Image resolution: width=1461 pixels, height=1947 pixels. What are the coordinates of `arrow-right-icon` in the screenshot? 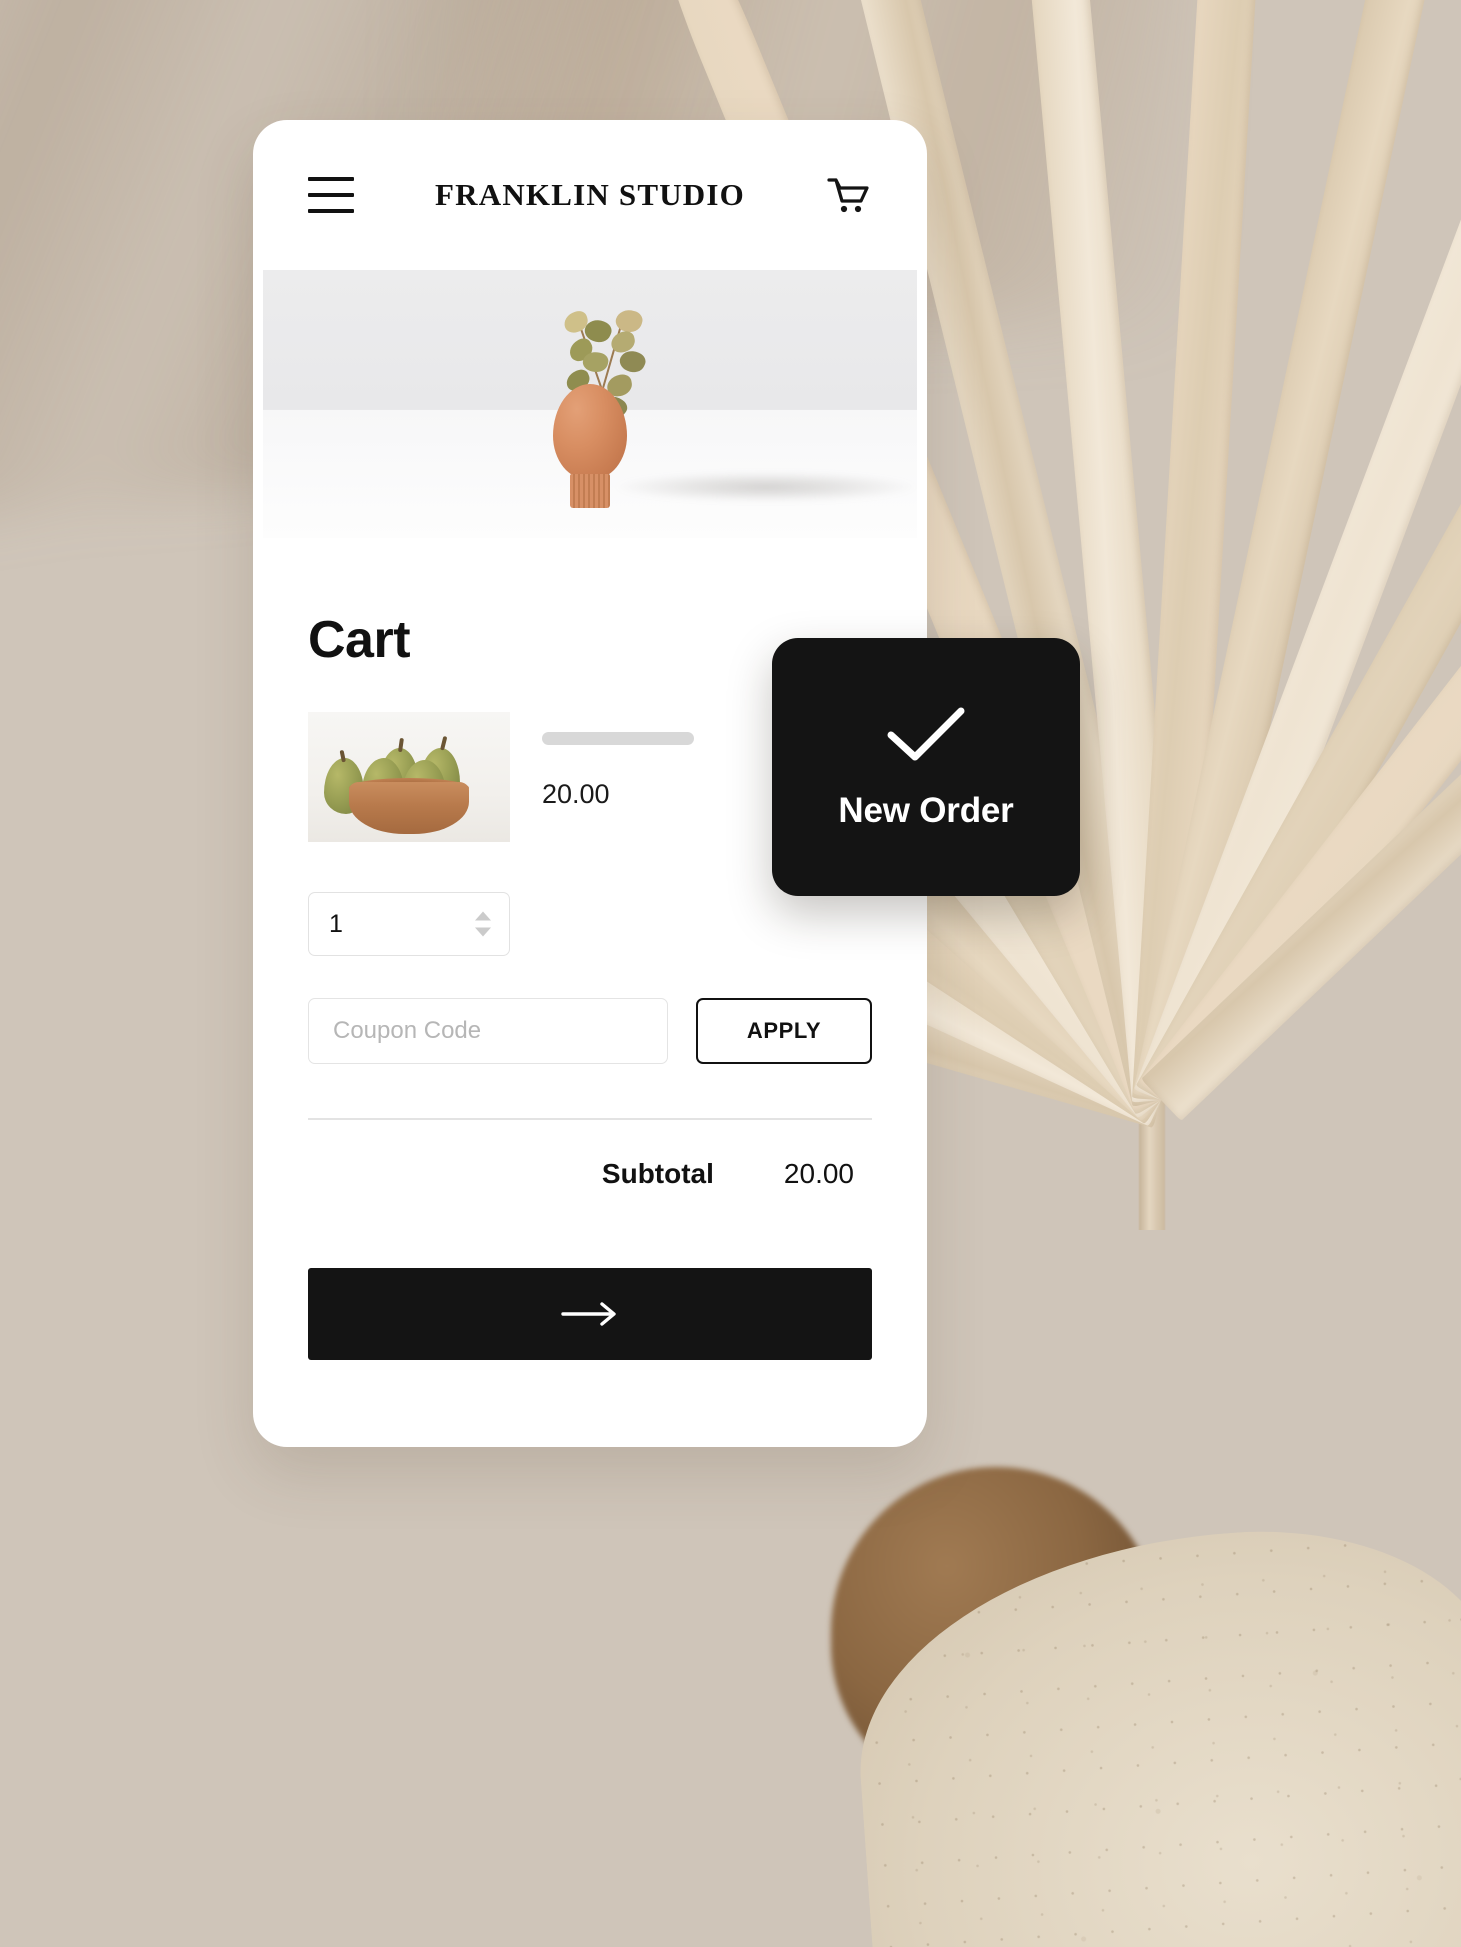 It's located at (588, 1314).